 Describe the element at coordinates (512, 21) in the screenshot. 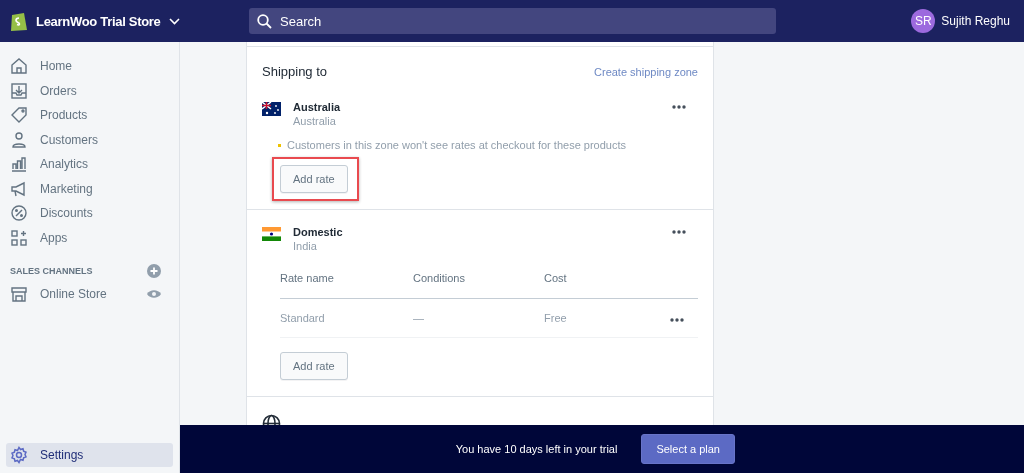

I see `search-field: Search` at that location.